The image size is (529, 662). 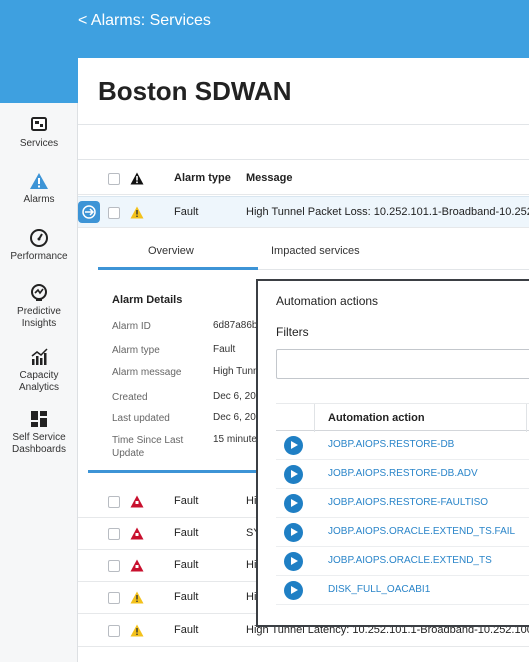 I want to click on sidebar-item-label: Predictive Insights, so click(x=39, y=317).